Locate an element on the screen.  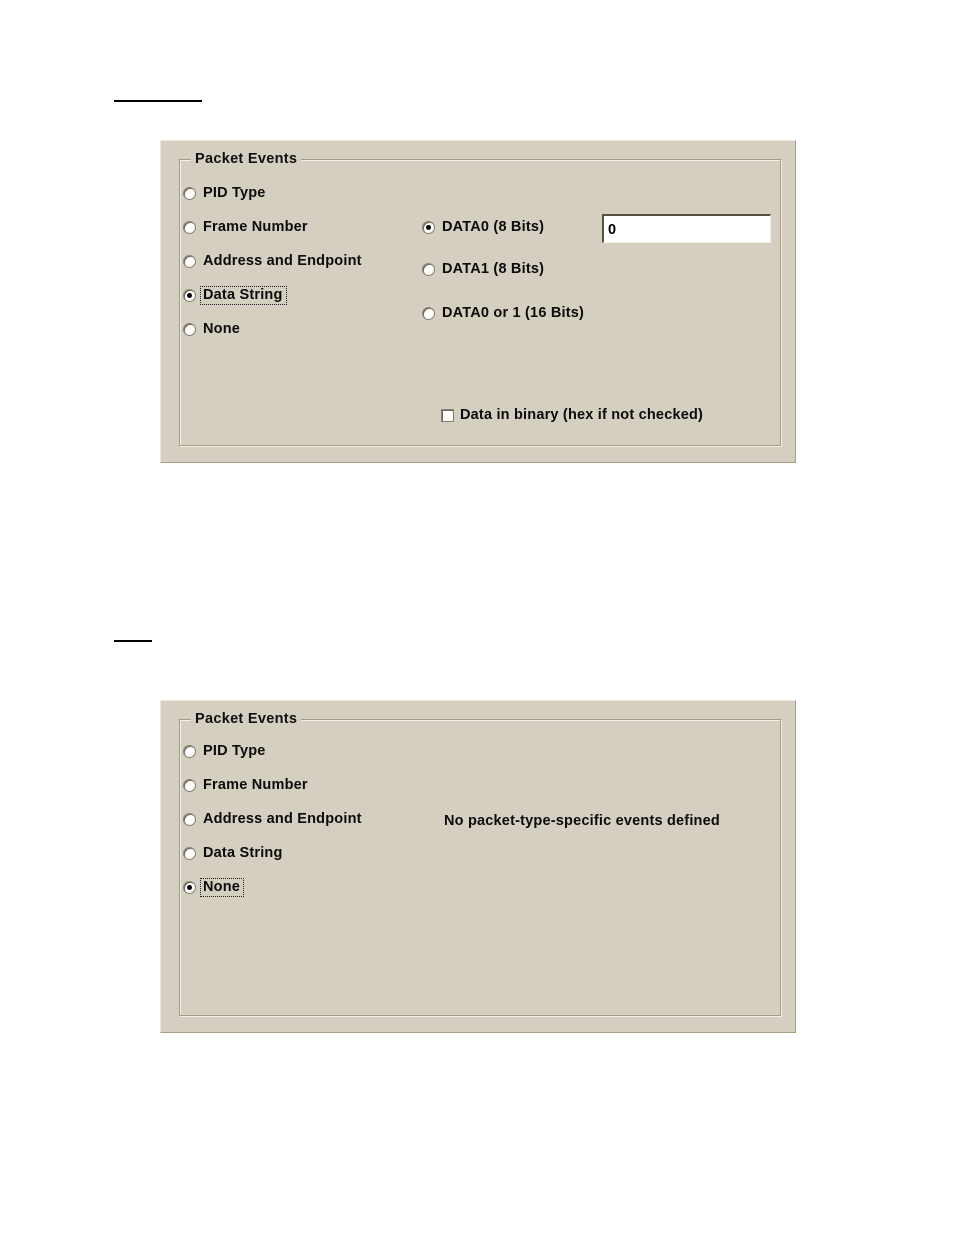
rule-middle is located at coordinates (133, 641).